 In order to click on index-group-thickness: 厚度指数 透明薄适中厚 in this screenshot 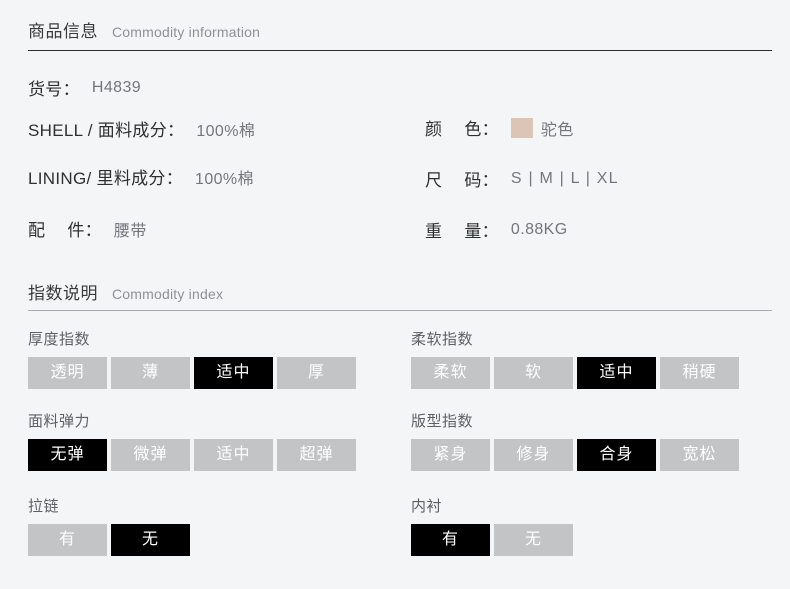, I will do `click(192, 358)`.